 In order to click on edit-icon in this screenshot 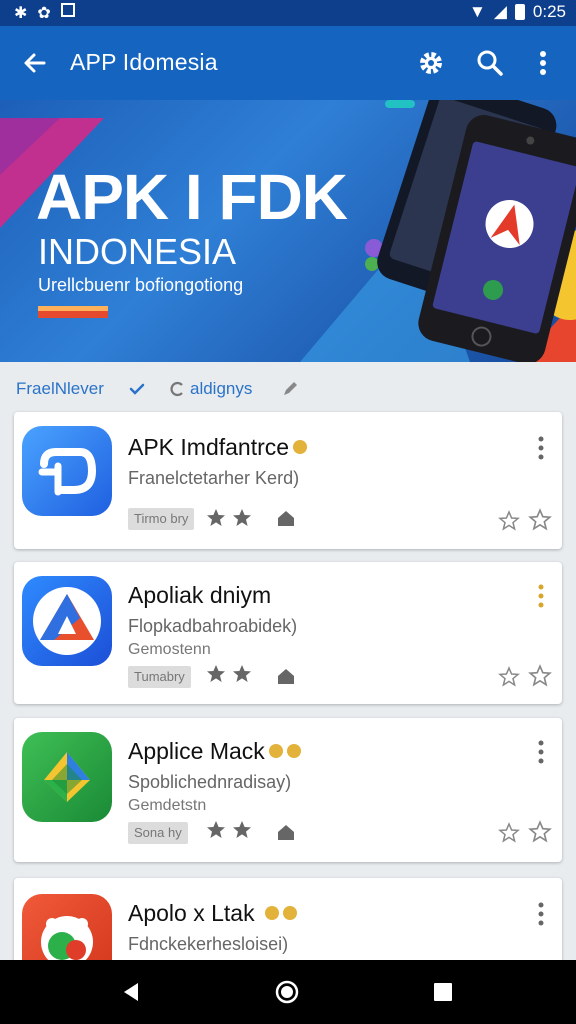, I will do `click(290, 389)`.